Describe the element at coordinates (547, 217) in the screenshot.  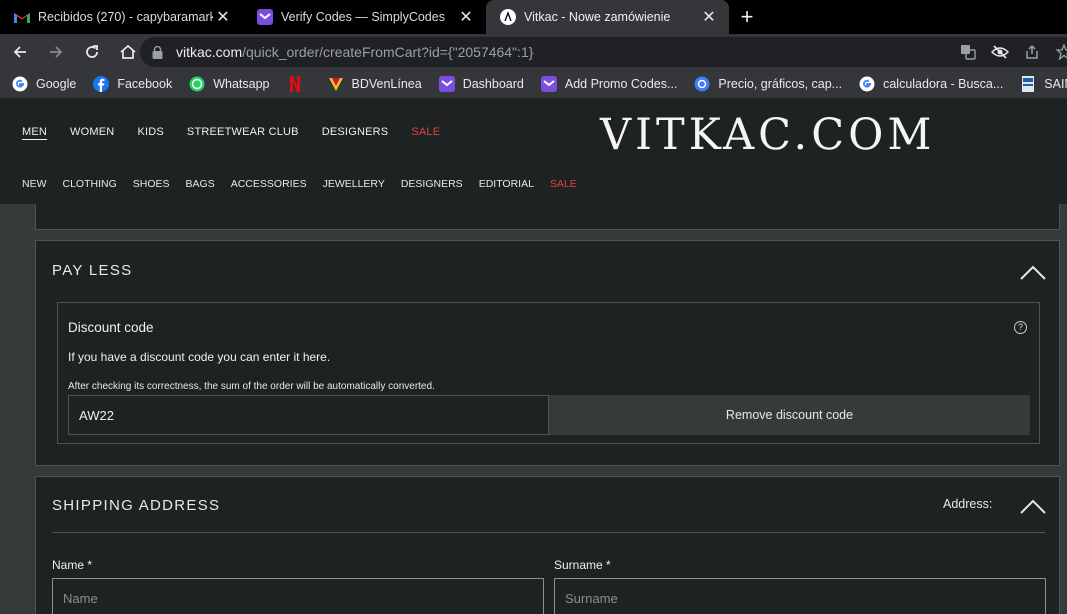
I see `previous-section-card` at that location.